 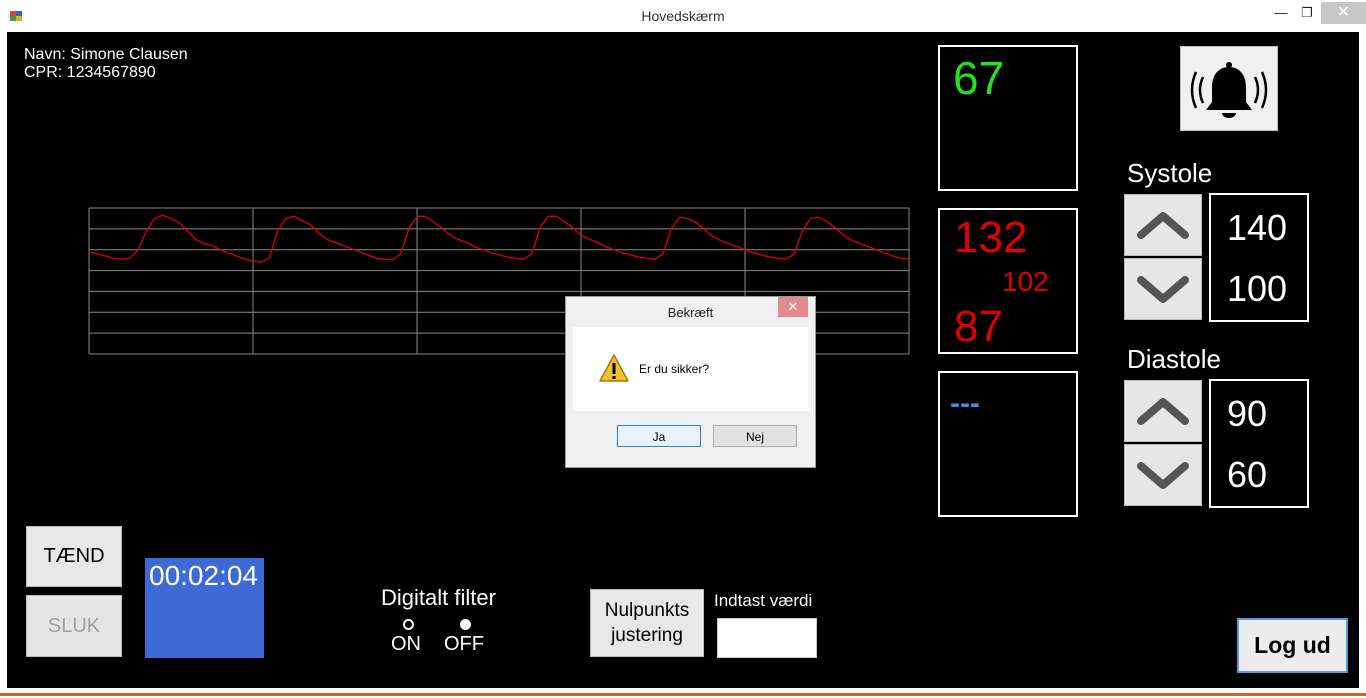 I want to click on alarm-button, so click(x=1229, y=88).